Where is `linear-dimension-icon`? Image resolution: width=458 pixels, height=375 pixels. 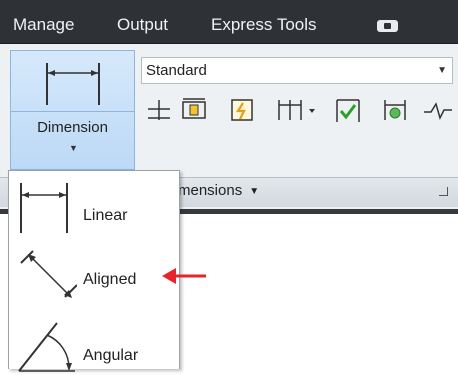
linear-dimension-icon is located at coordinates (44, 208).